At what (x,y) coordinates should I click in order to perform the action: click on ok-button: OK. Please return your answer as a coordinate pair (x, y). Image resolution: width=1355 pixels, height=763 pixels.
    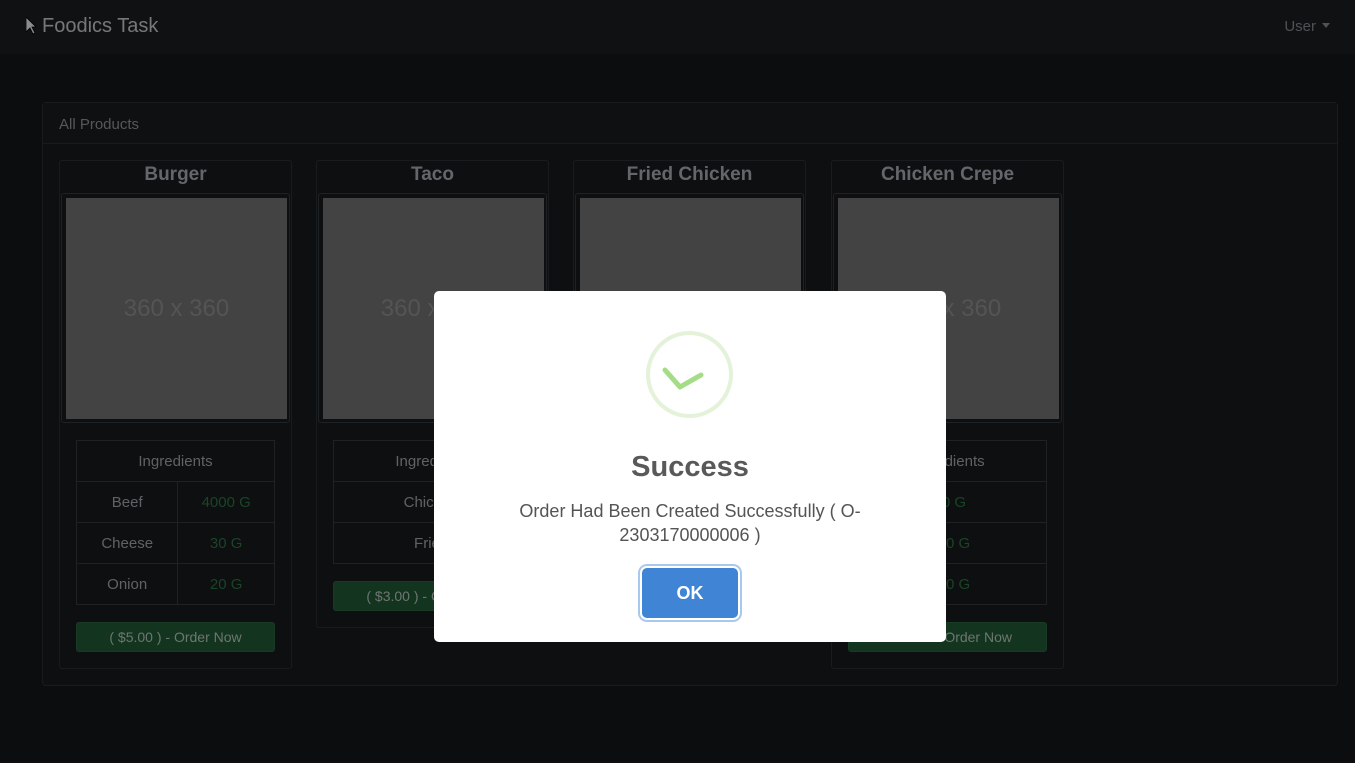
    Looking at the image, I should click on (690, 593).